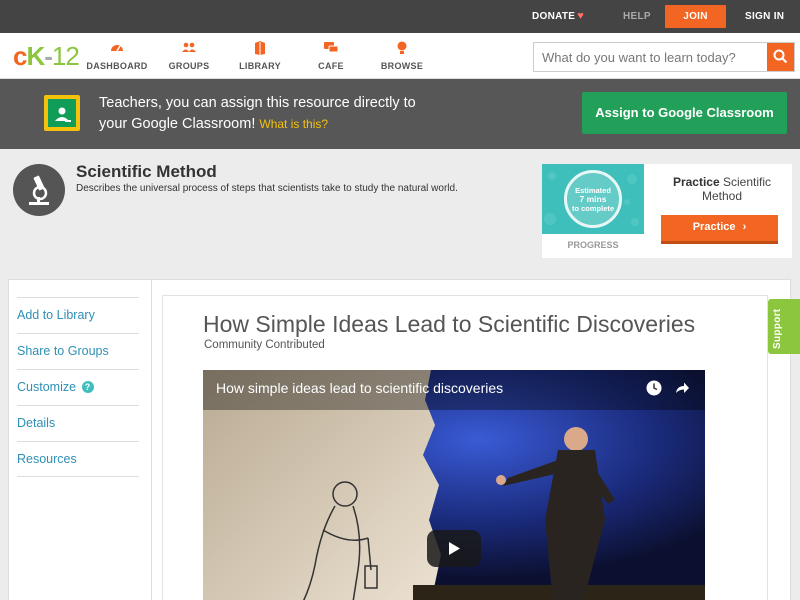  Describe the element at coordinates (78, 387) in the screenshot. I see `sidebar-item-customize: Customize ?` at that location.